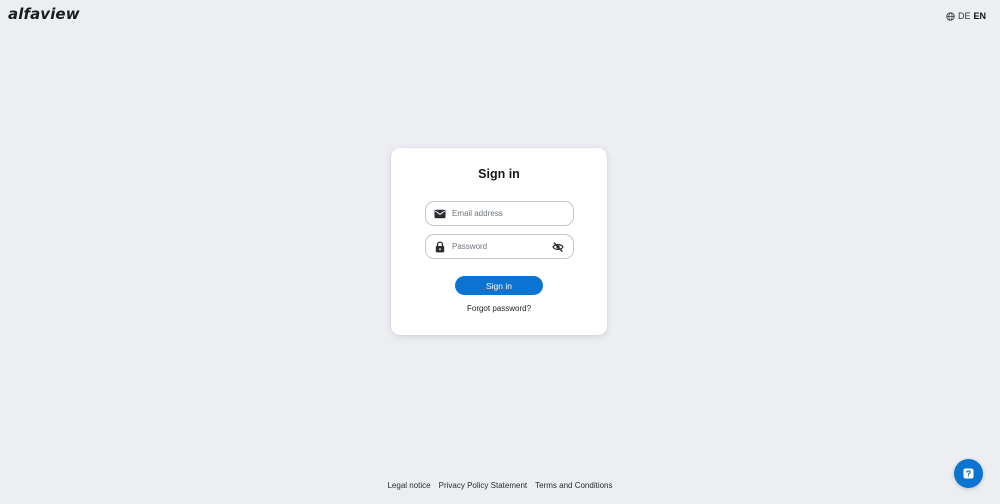 This screenshot has height=504, width=1000. I want to click on legal-notice-link: Legal notice, so click(408, 485).